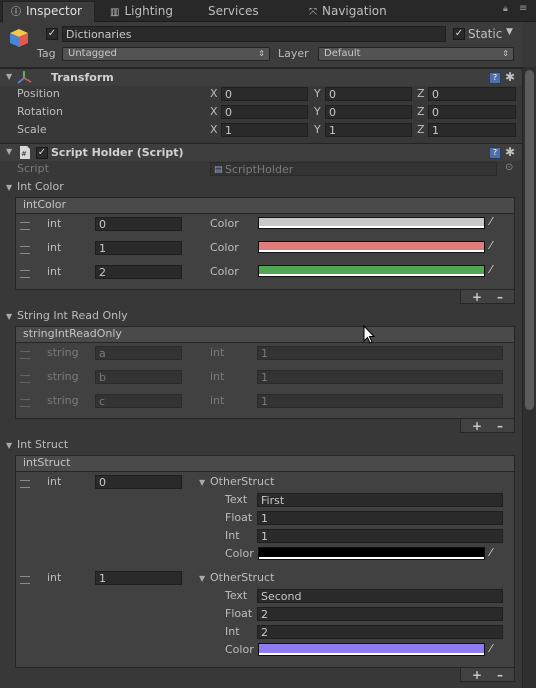  Describe the element at coordinates (254, 34) in the screenshot. I see `object-name-input: Dictionaries` at that location.